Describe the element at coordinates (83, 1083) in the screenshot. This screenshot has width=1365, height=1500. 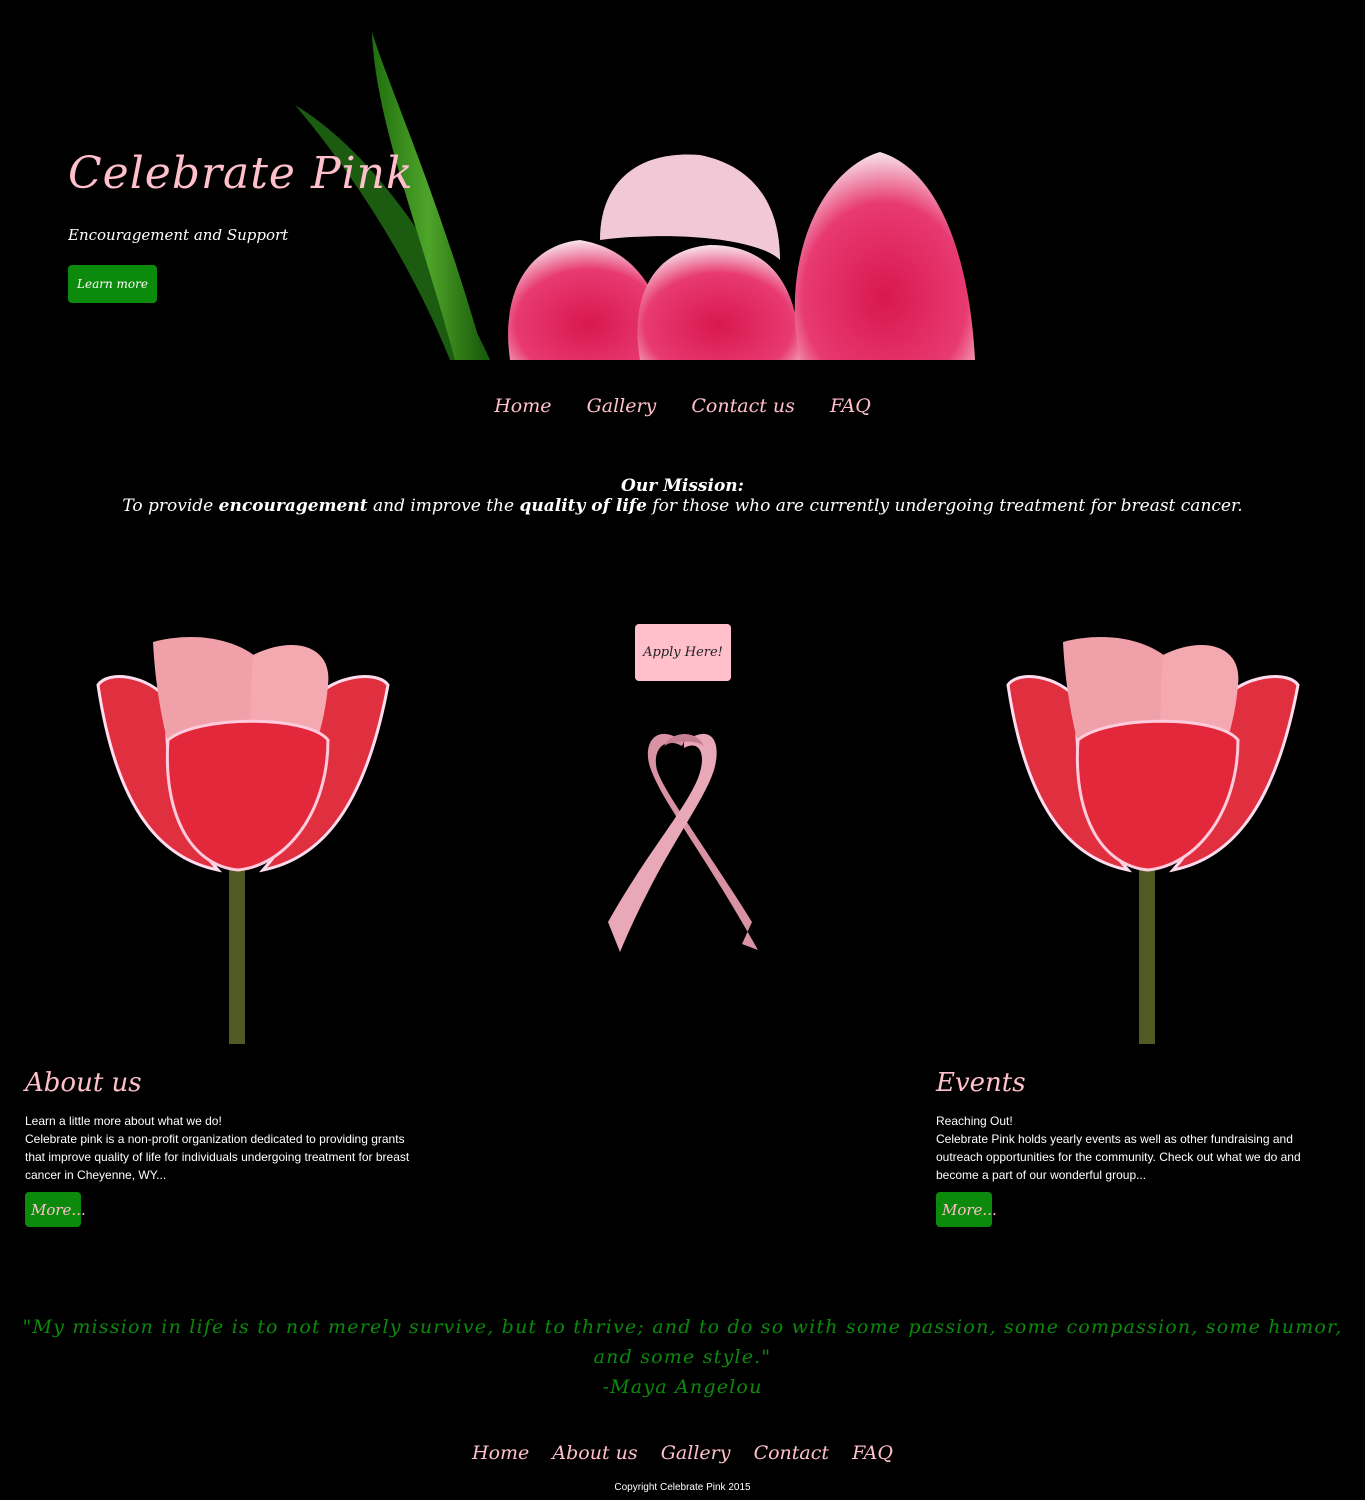
I see `about-us-heading: About us` at that location.